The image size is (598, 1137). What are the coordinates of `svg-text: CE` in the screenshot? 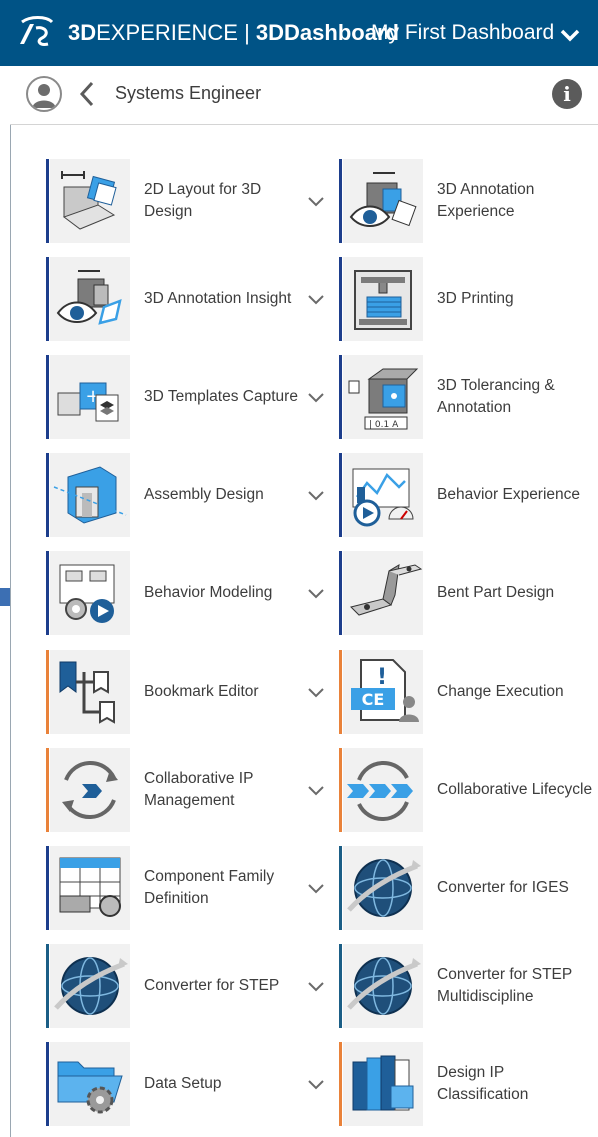 It's located at (373, 699).